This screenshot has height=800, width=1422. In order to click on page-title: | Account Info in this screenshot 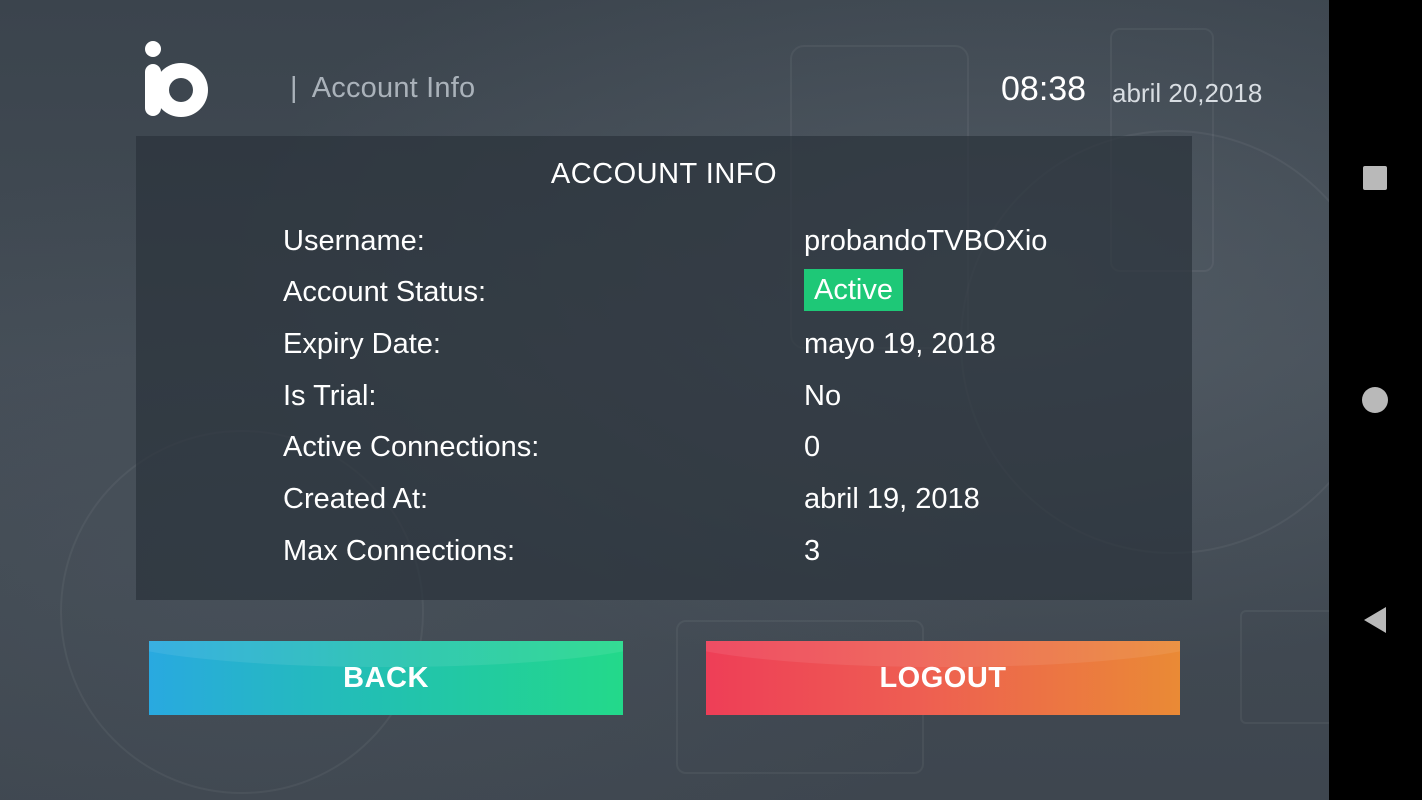, I will do `click(382, 88)`.